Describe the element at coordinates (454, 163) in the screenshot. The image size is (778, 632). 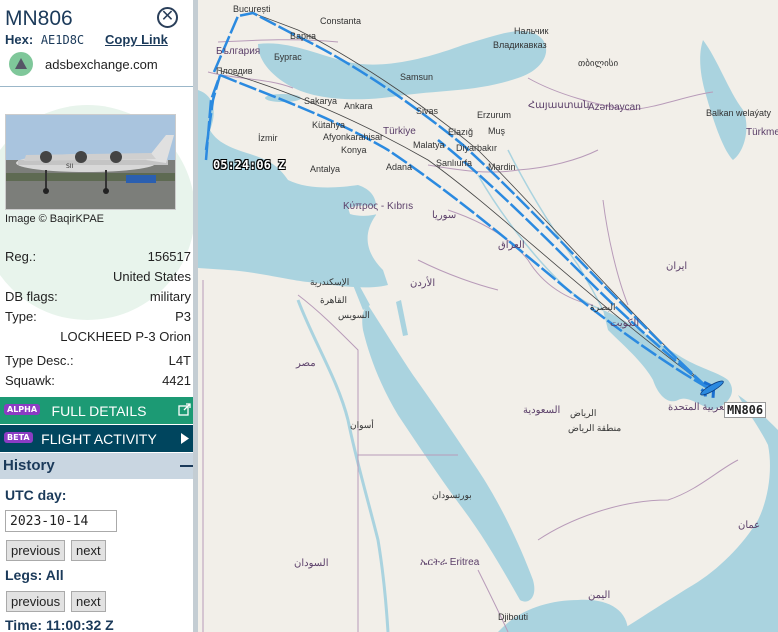
I see `map-label-sanliurfa: Şanlıurfa` at that location.